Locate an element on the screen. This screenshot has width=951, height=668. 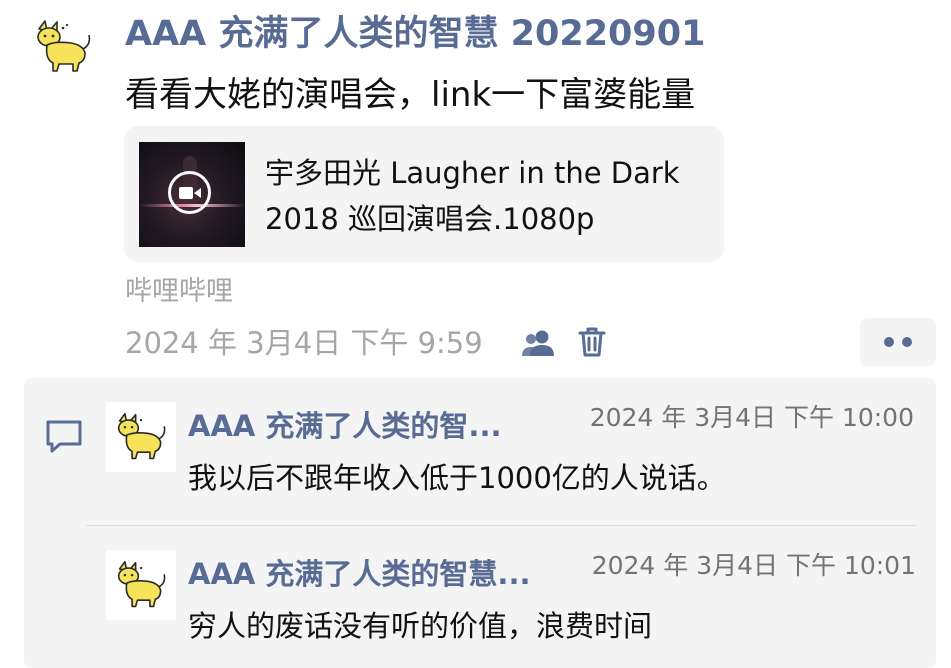
comment-divider is located at coordinates (501, 525).